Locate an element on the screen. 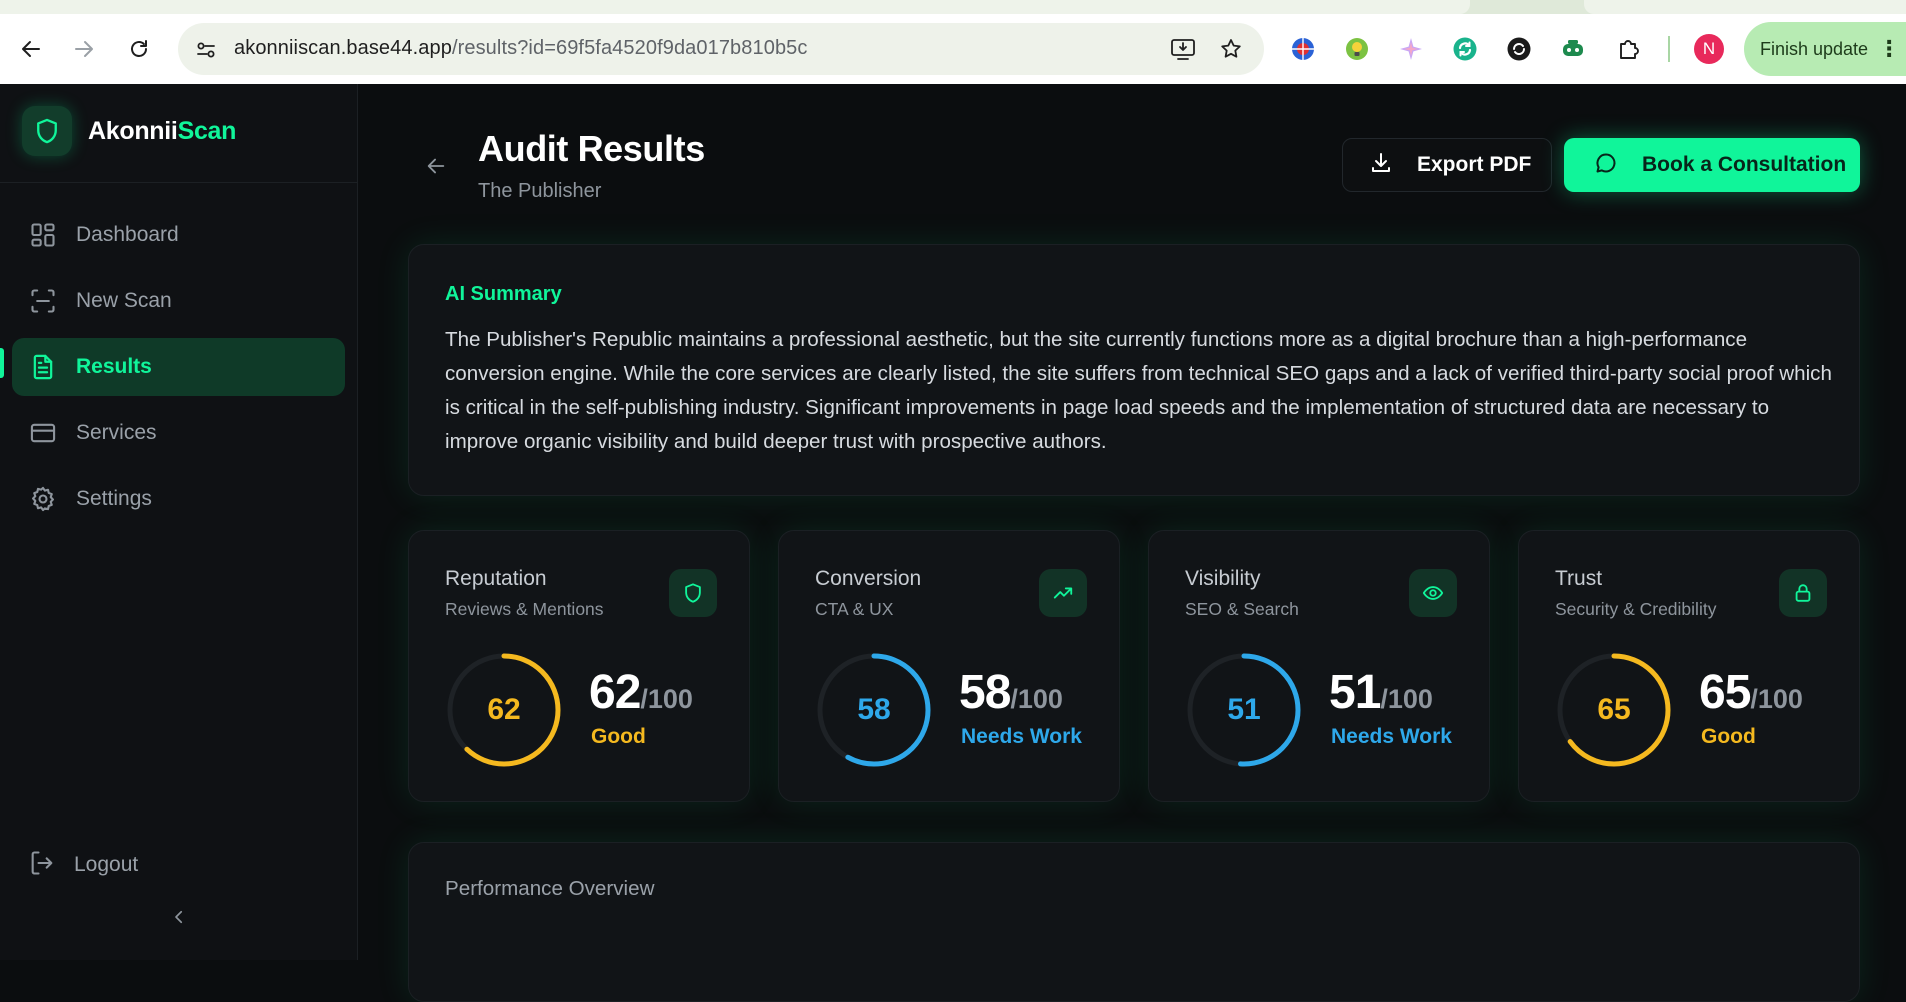  score-value: 65/100 is located at coordinates (1751, 692).